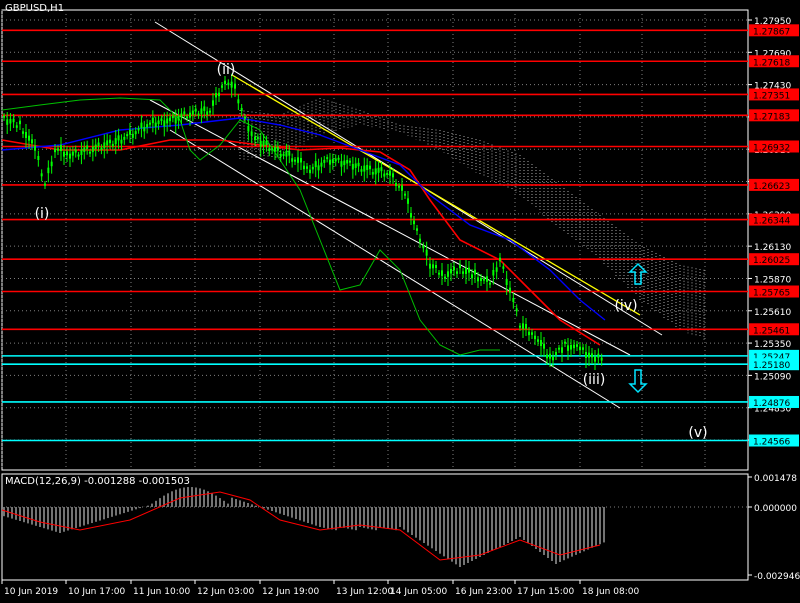 The height and width of the screenshot is (603, 800). Describe the element at coordinates (772, 313) in the screenshot. I see `price-tick-label: 1.25610` at that location.